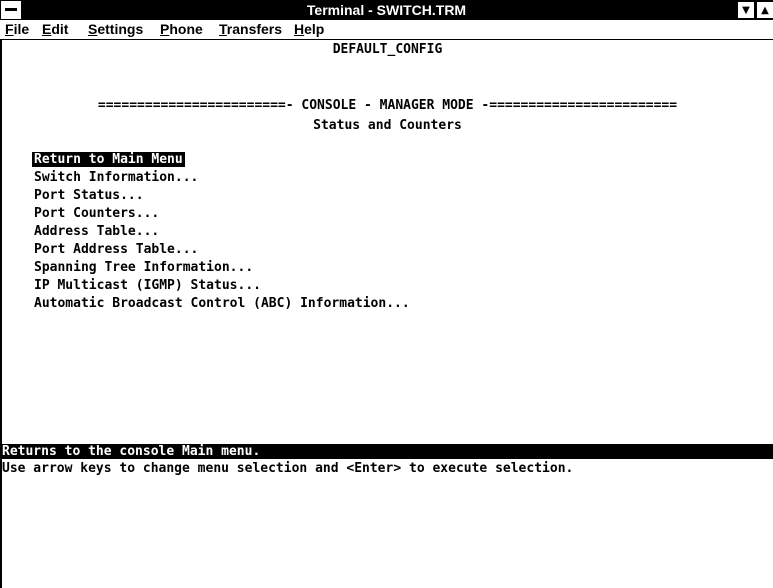 The image size is (773, 588). Describe the element at coordinates (299, 29) in the screenshot. I see `menu-help-accel: H` at that location.